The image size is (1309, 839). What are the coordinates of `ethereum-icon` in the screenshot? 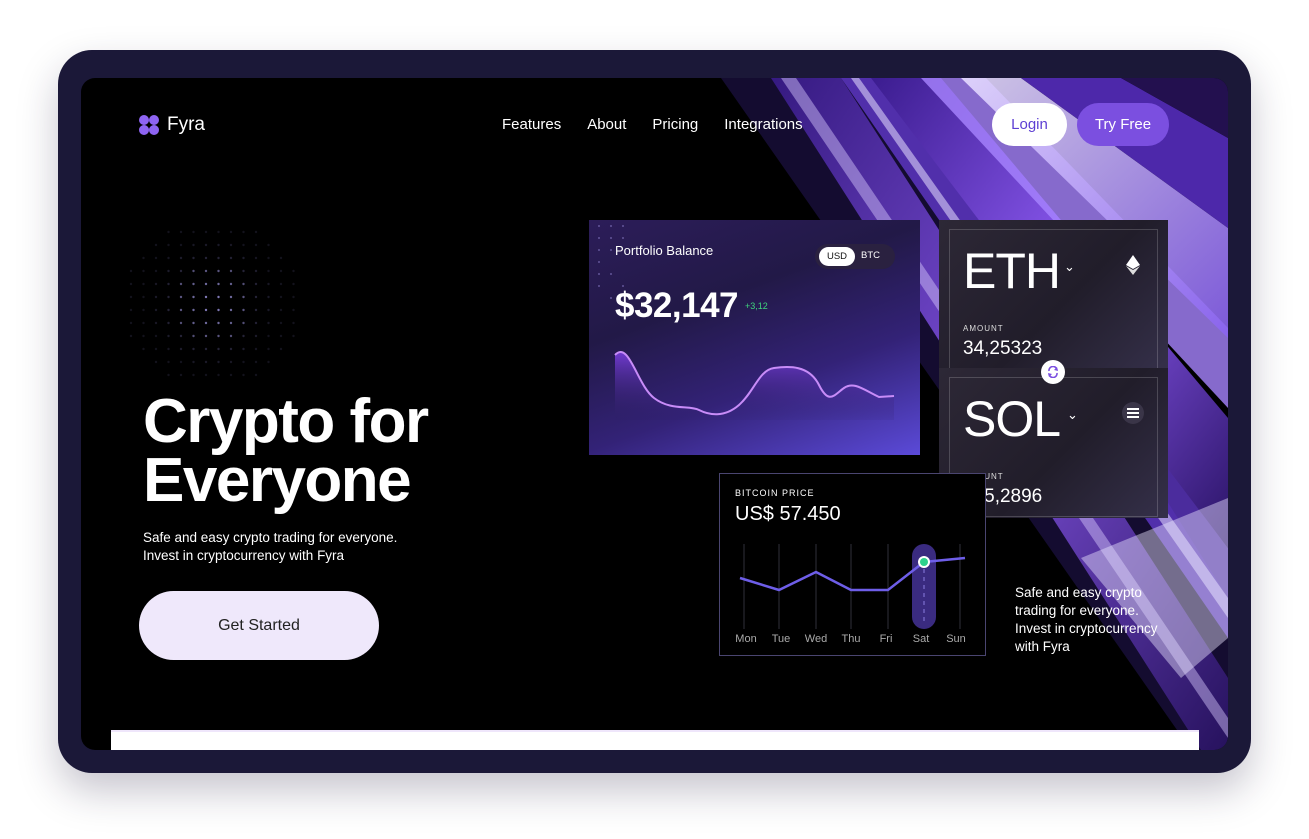 It's located at (1133, 265).